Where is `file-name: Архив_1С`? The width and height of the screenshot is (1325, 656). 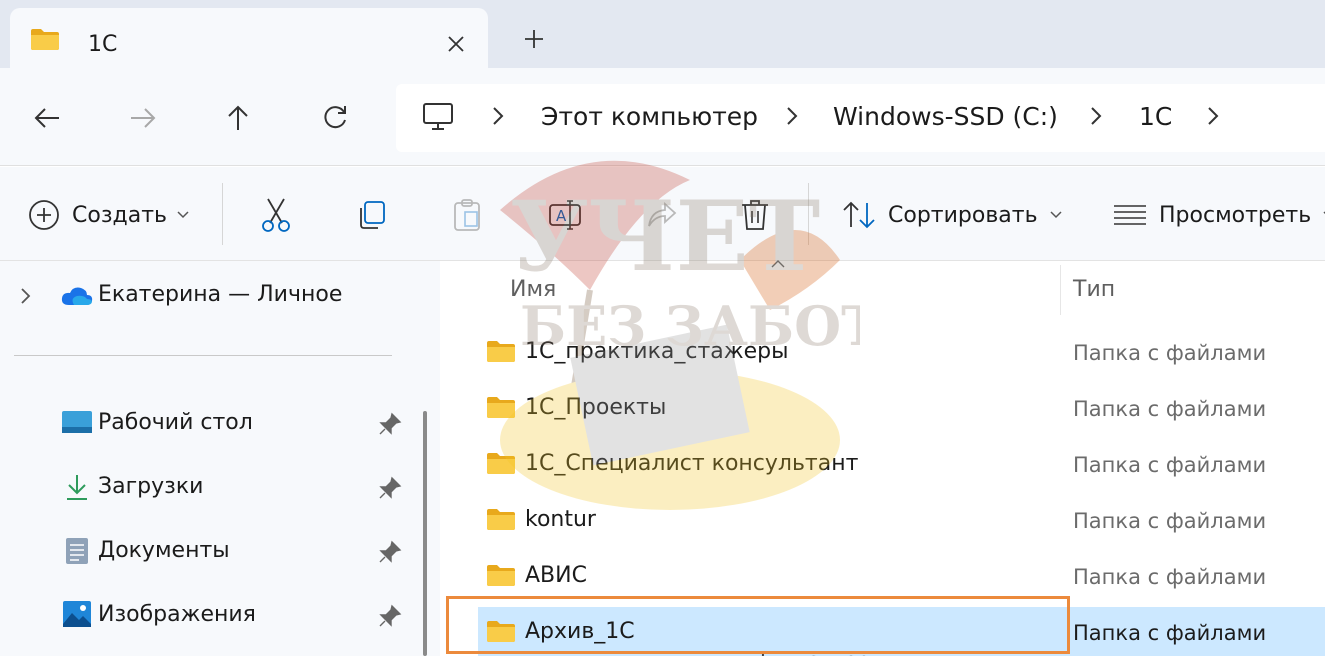 file-name: Архив_1С is located at coordinates (580, 631).